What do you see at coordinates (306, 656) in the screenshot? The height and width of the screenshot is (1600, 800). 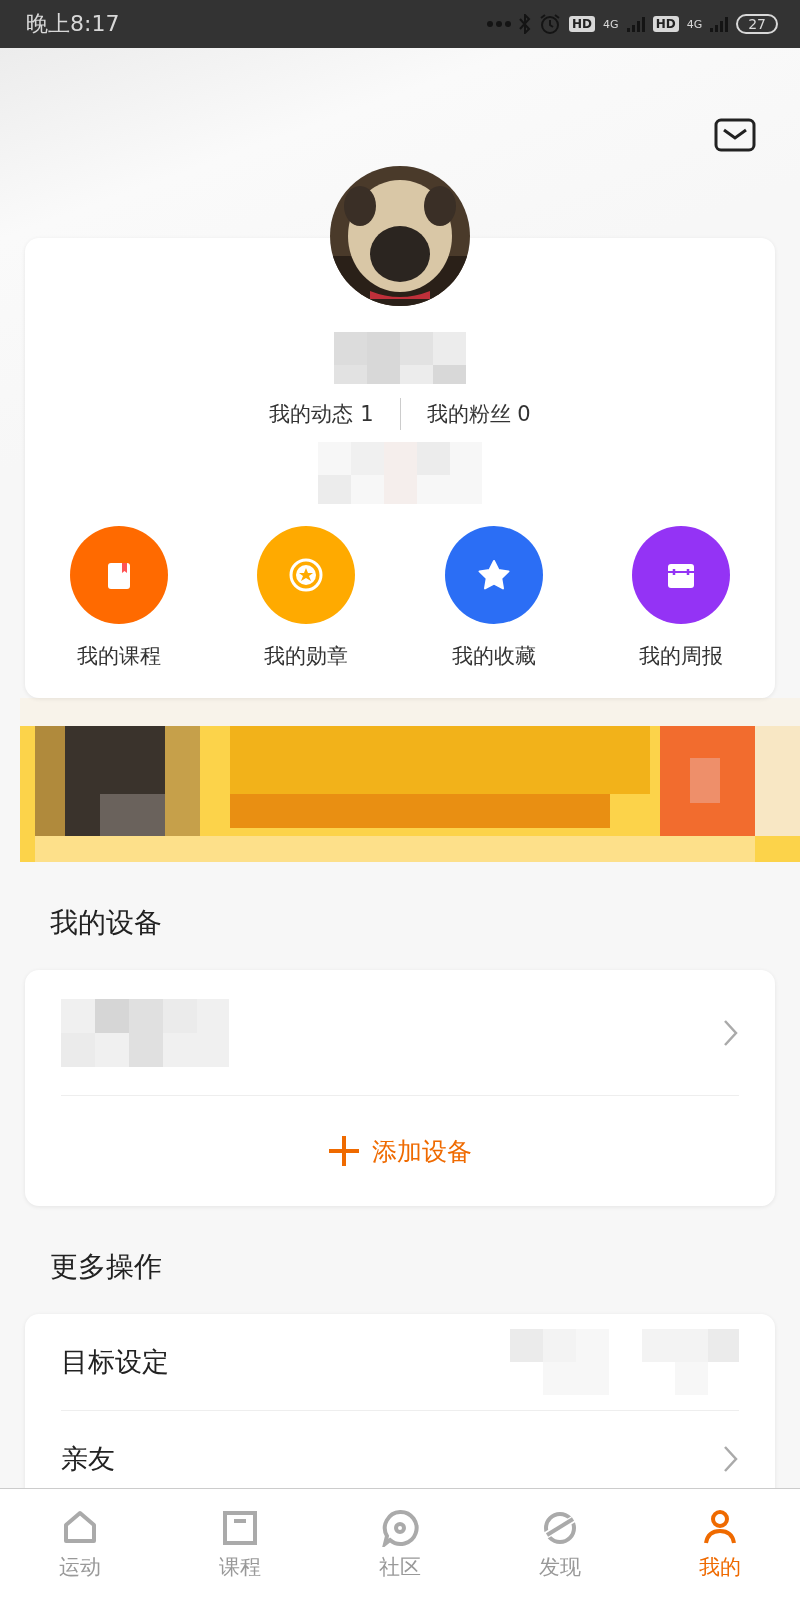 I see `shortcut-label: 我的勋章` at bounding box center [306, 656].